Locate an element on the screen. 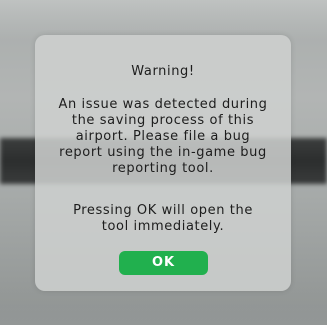 This screenshot has width=327, height=325. dialog-message-line: reporting tool. is located at coordinates (163, 168).